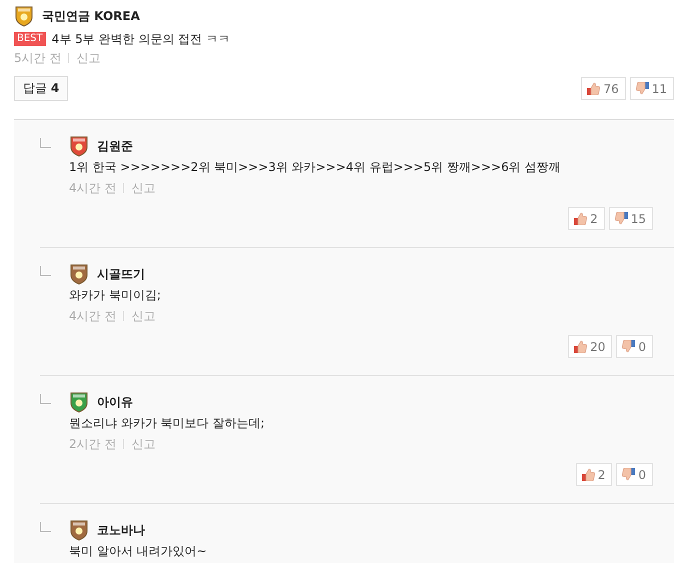 This screenshot has height=563, width=691. Describe the element at coordinates (638, 219) in the screenshot. I see `dislike-count: 15` at that location.